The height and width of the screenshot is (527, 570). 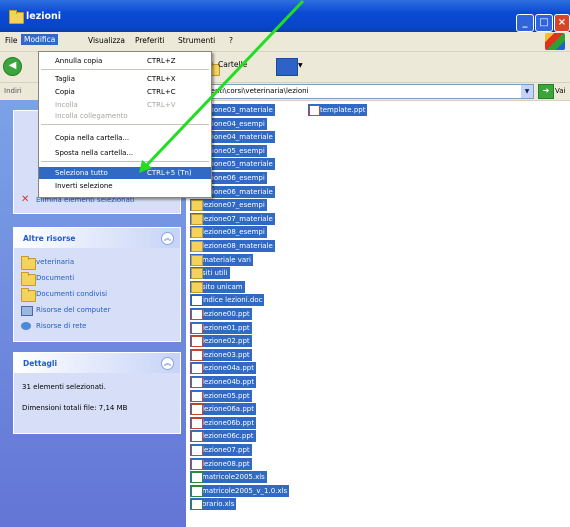 I want to click on pointer-arrow, so click(x=222, y=86).